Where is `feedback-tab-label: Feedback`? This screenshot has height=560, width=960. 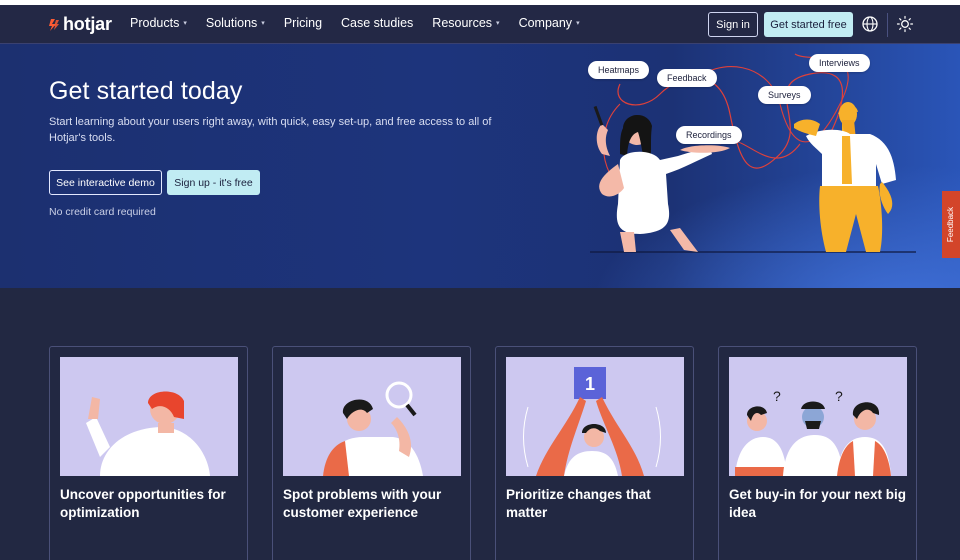
feedback-tab-label: Feedback is located at coordinates (951, 224).